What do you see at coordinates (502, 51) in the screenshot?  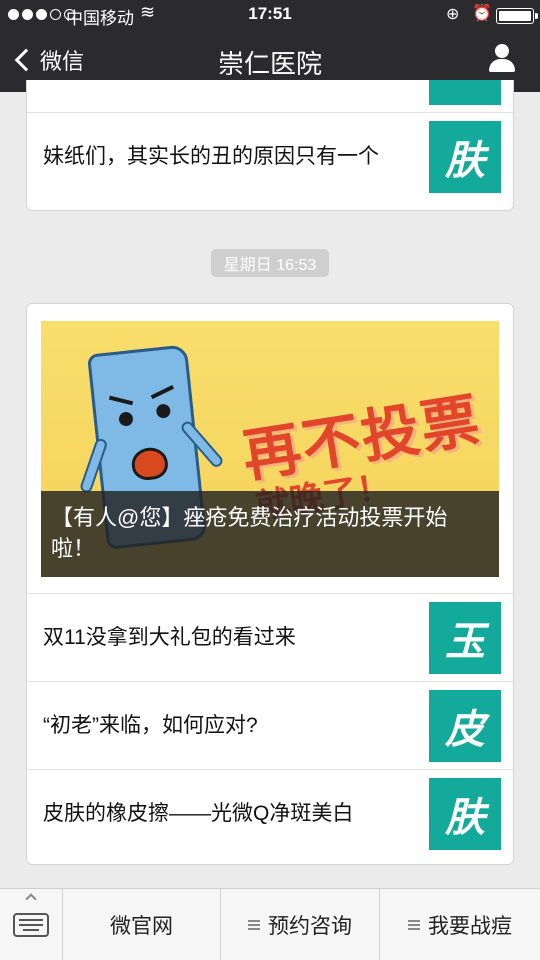 I see `person-icon` at bounding box center [502, 51].